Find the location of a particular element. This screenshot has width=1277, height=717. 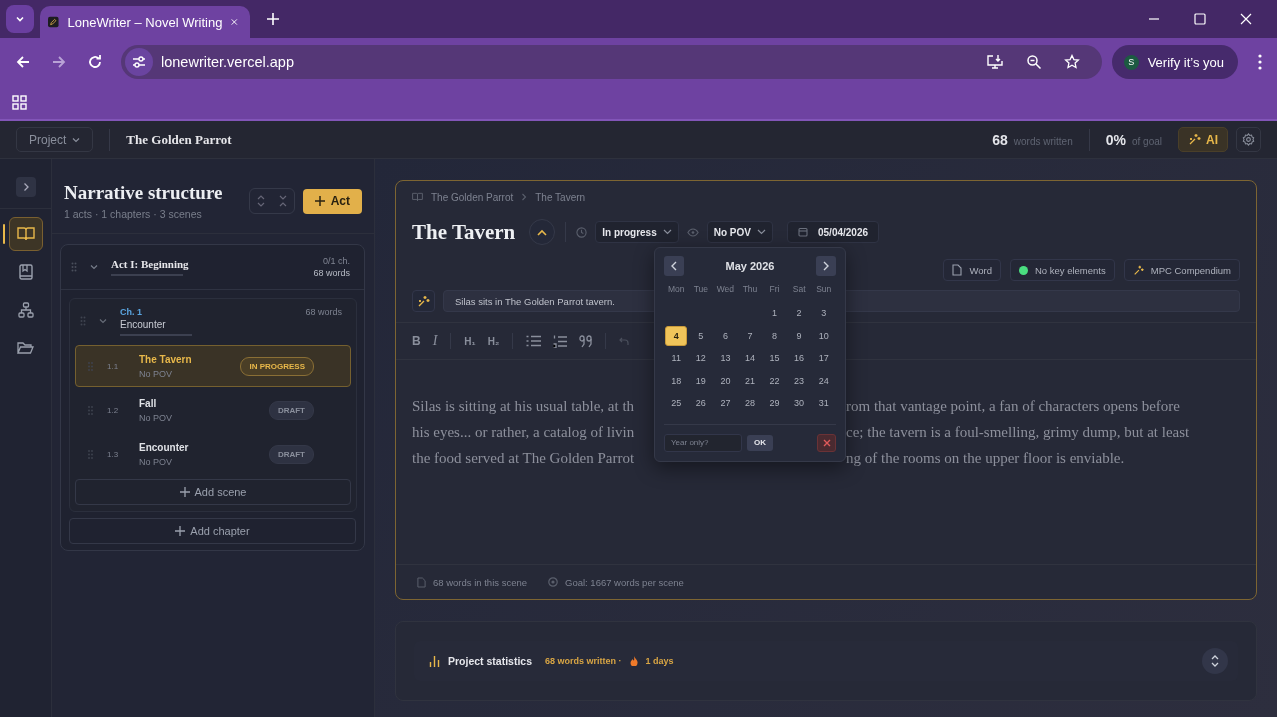

calendar-day: 31 is located at coordinates (823, 403).